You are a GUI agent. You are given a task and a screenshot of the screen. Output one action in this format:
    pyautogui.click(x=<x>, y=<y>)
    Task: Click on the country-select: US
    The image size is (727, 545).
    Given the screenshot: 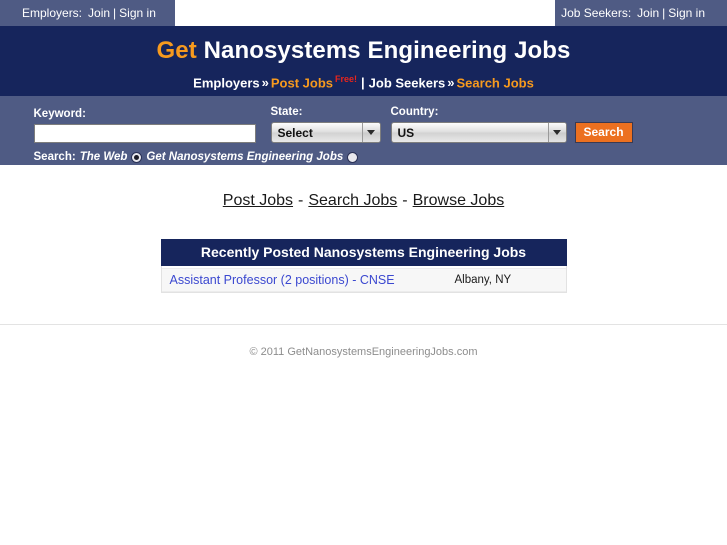 What is the action you would take?
    pyautogui.click(x=478, y=132)
    